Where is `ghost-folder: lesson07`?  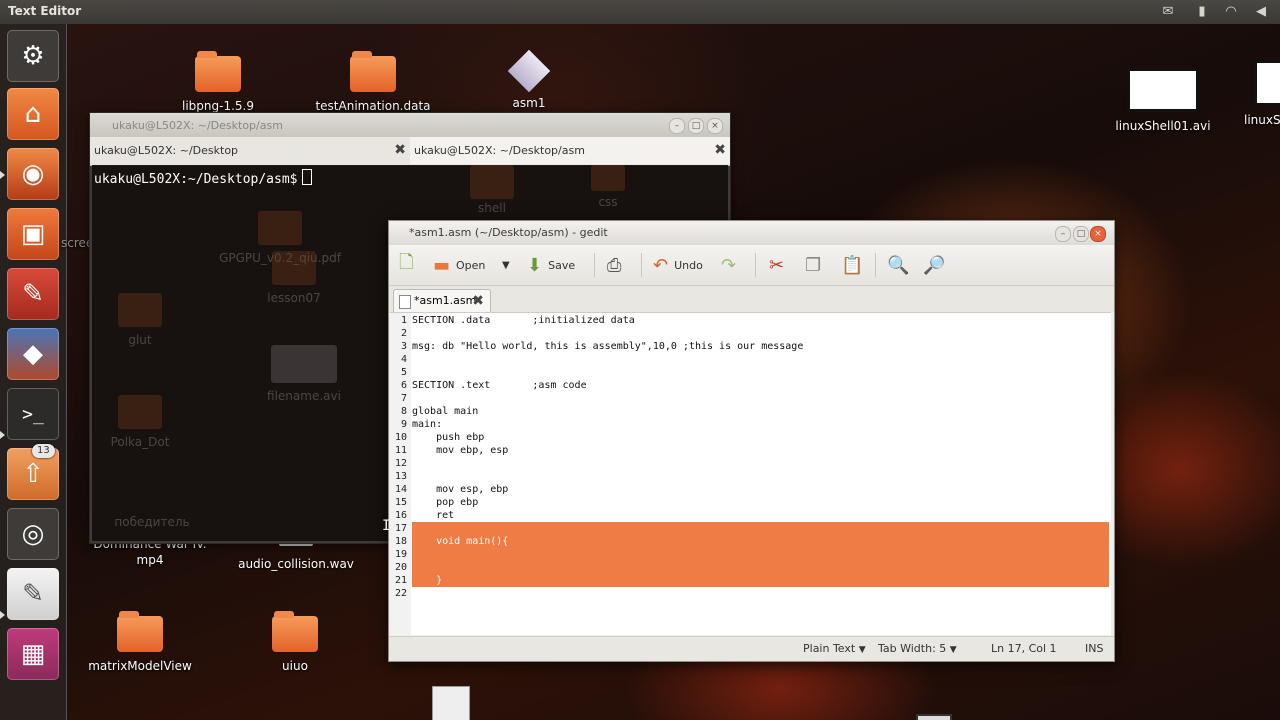
ghost-folder: lesson07 is located at coordinates (294, 278).